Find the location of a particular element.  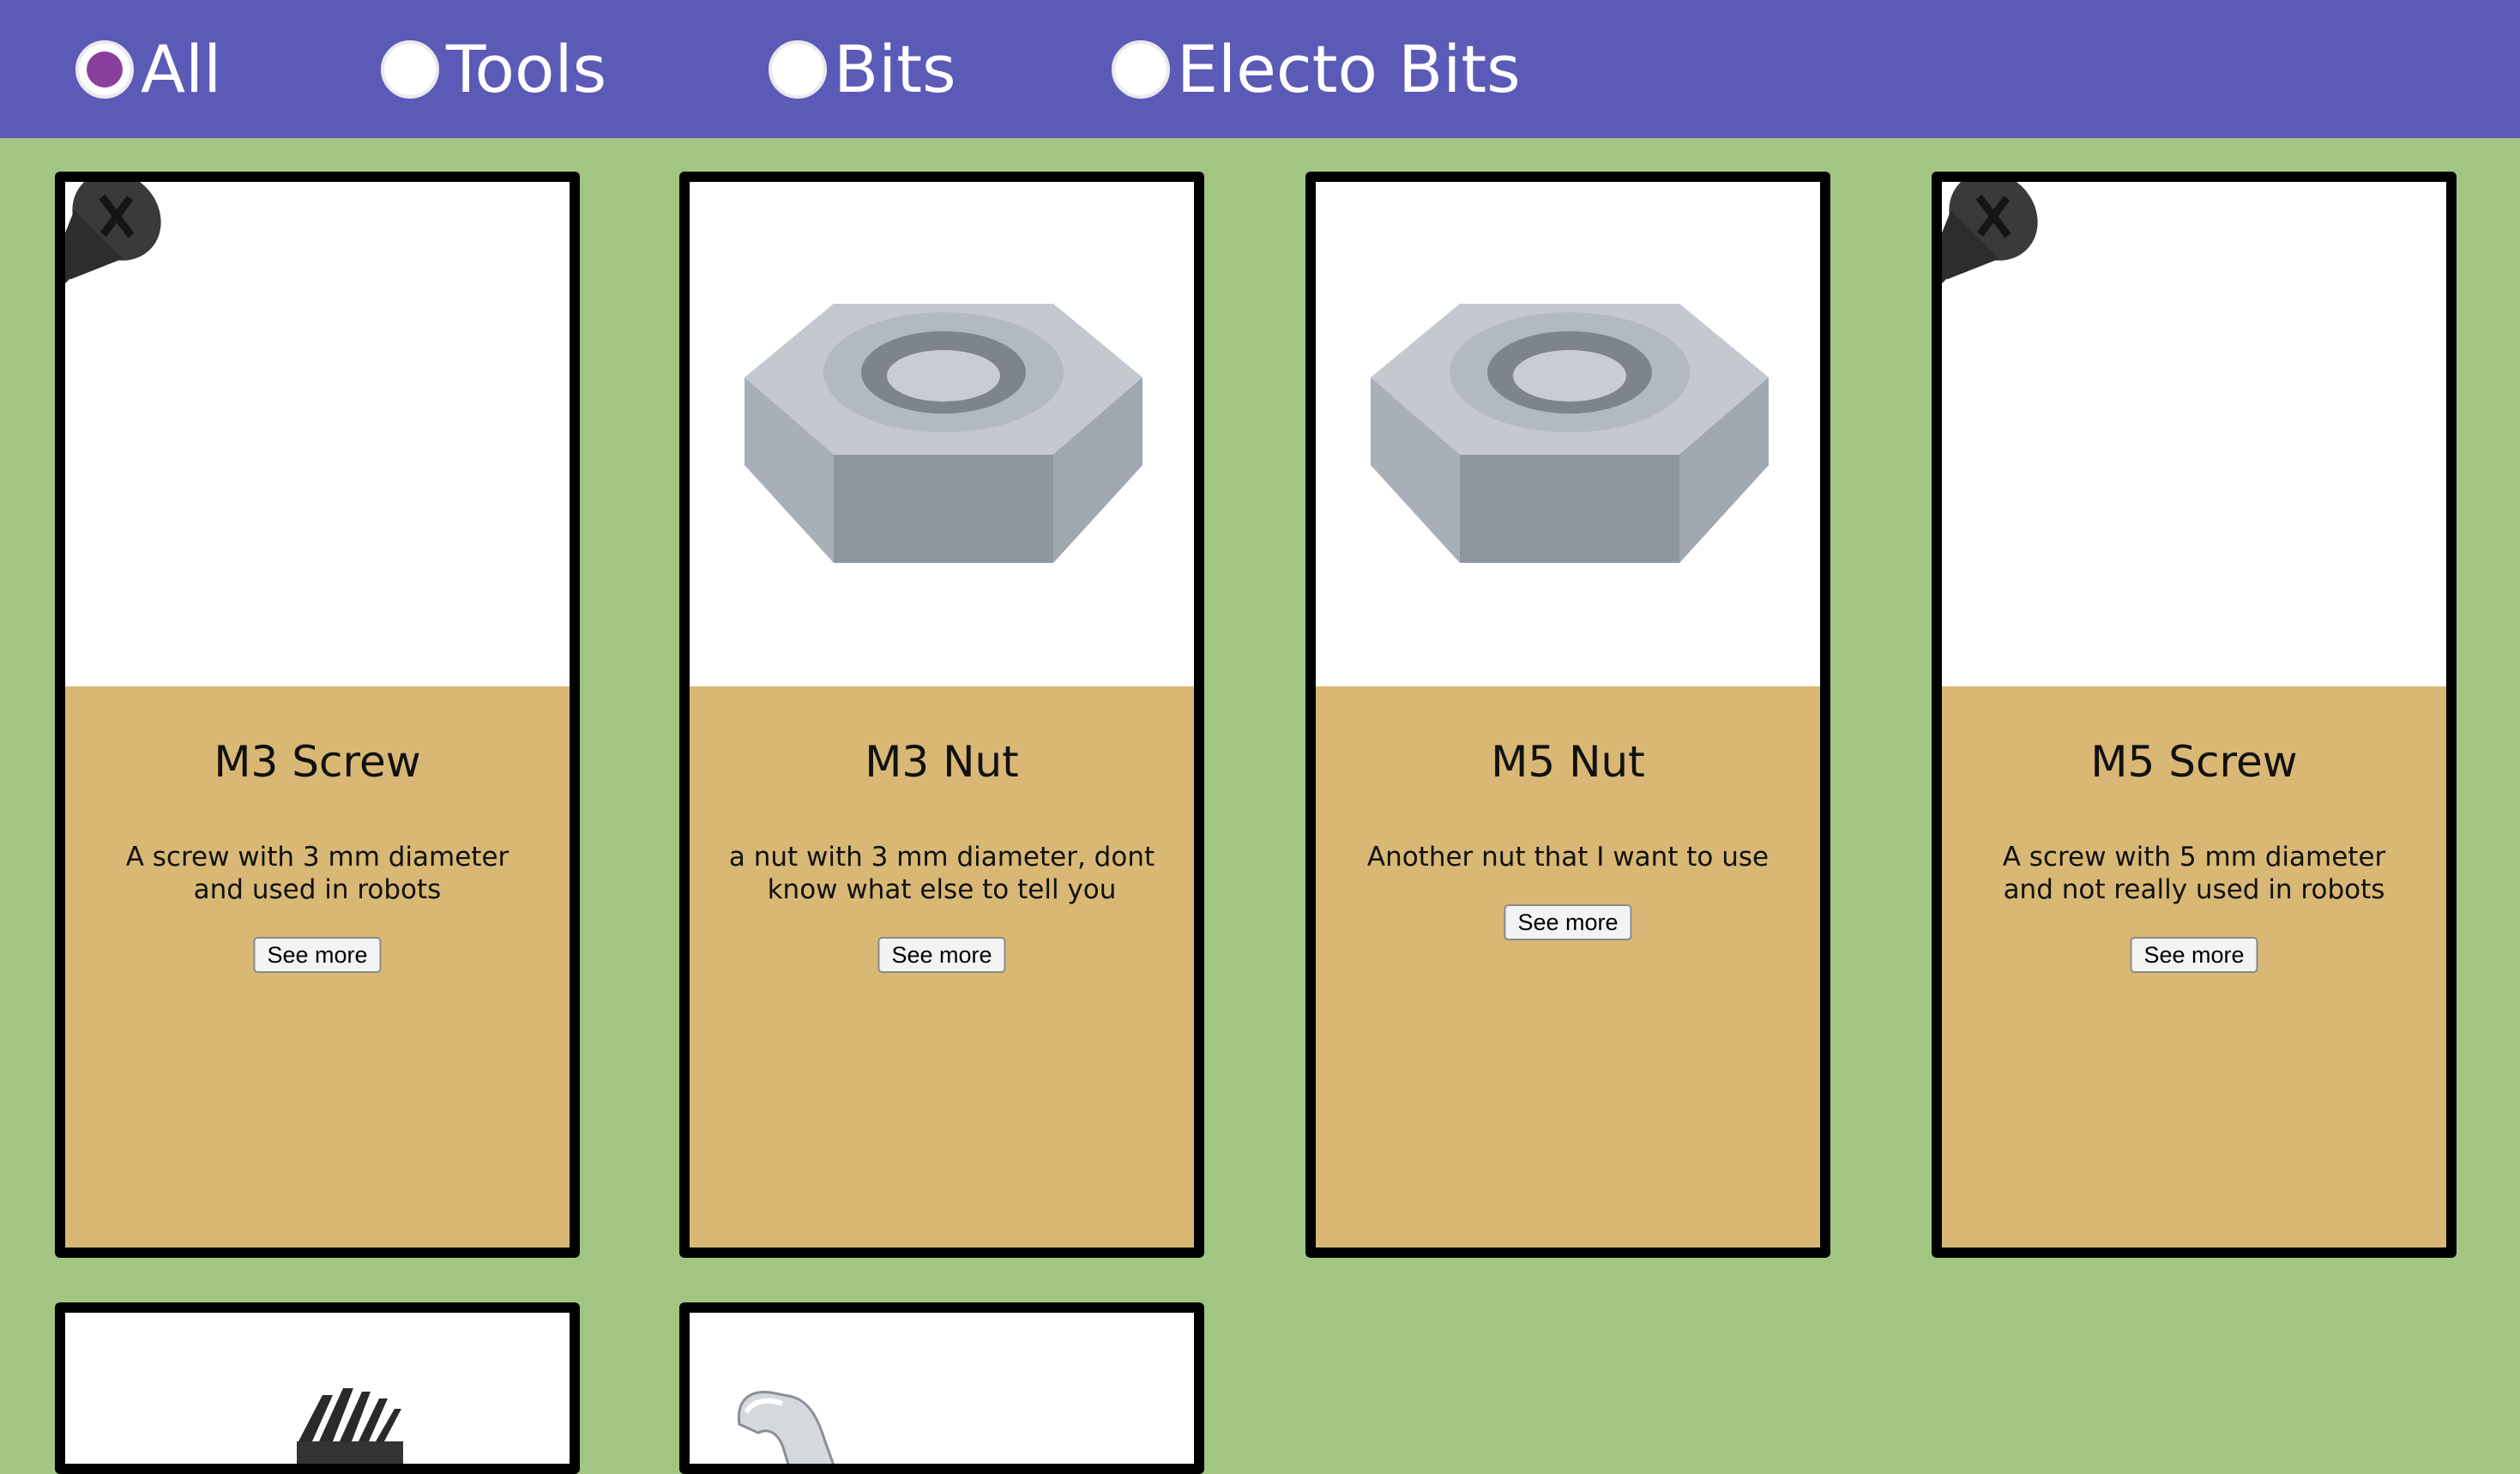

heatsink-icon is located at coordinates (350, 1426).